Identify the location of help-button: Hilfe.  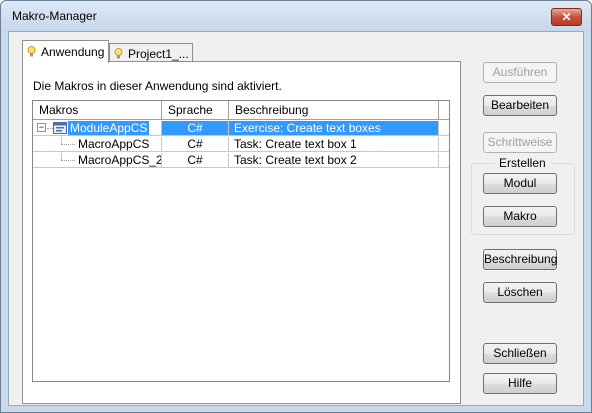
(520, 383).